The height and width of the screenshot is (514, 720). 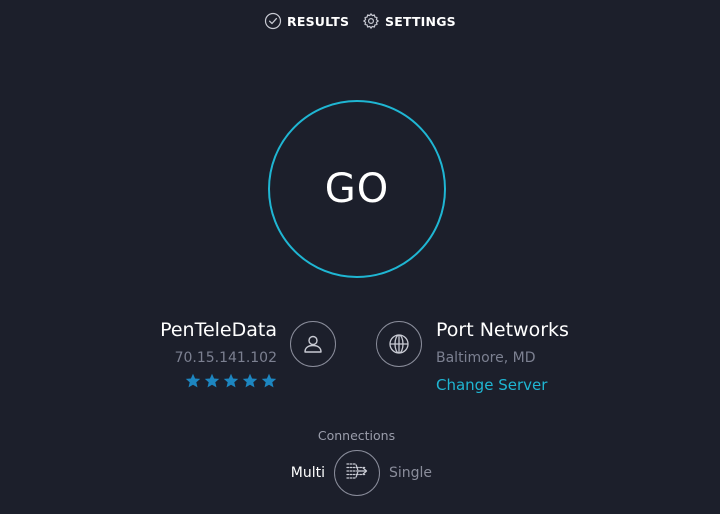 What do you see at coordinates (371, 21) in the screenshot?
I see `gear-icon` at bounding box center [371, 21].